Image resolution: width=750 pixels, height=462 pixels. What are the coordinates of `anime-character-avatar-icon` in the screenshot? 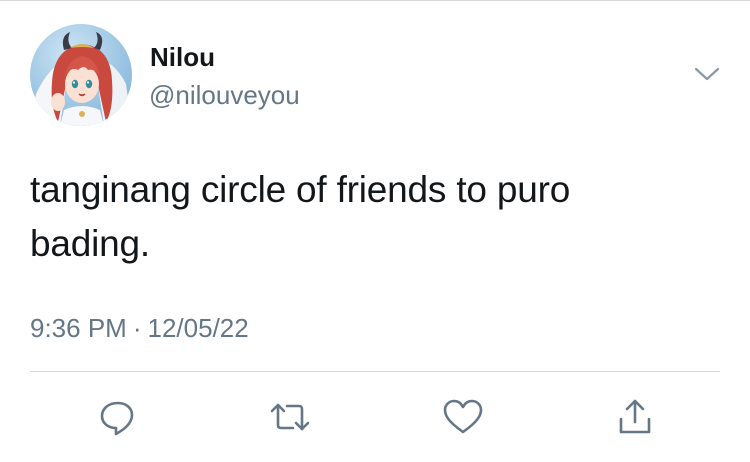 It's located at (81, 75).